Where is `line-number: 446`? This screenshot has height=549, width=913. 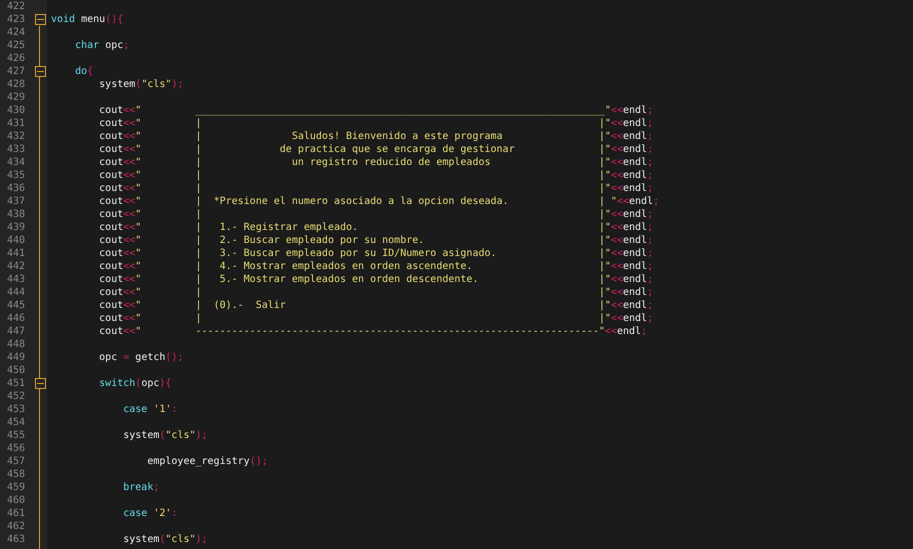
line-number: 446 is located at coordinates (16, 318).